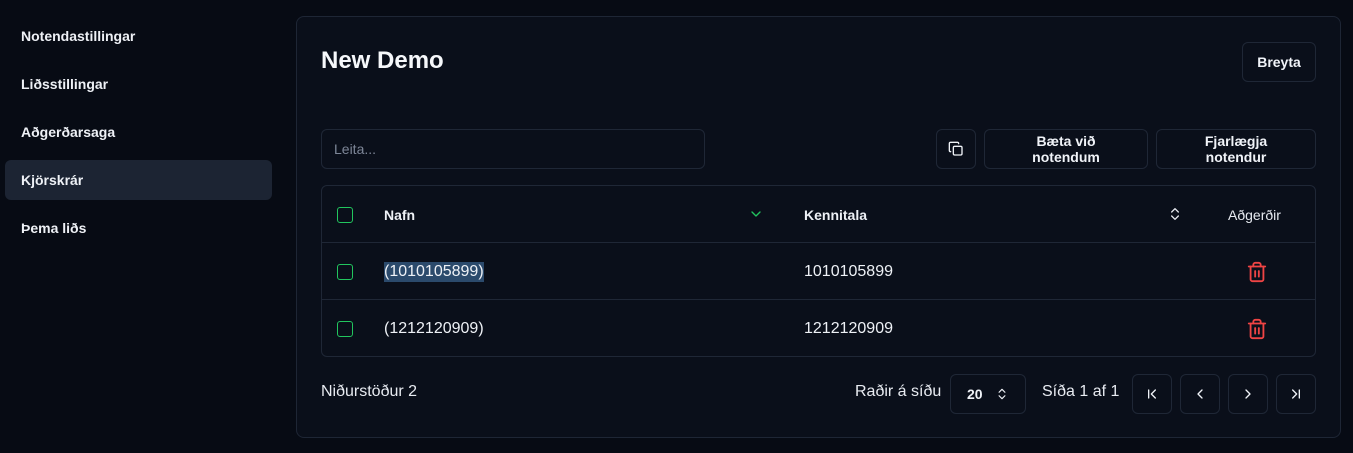  I want to click on chevron-left-icon, so click(1200, 394).